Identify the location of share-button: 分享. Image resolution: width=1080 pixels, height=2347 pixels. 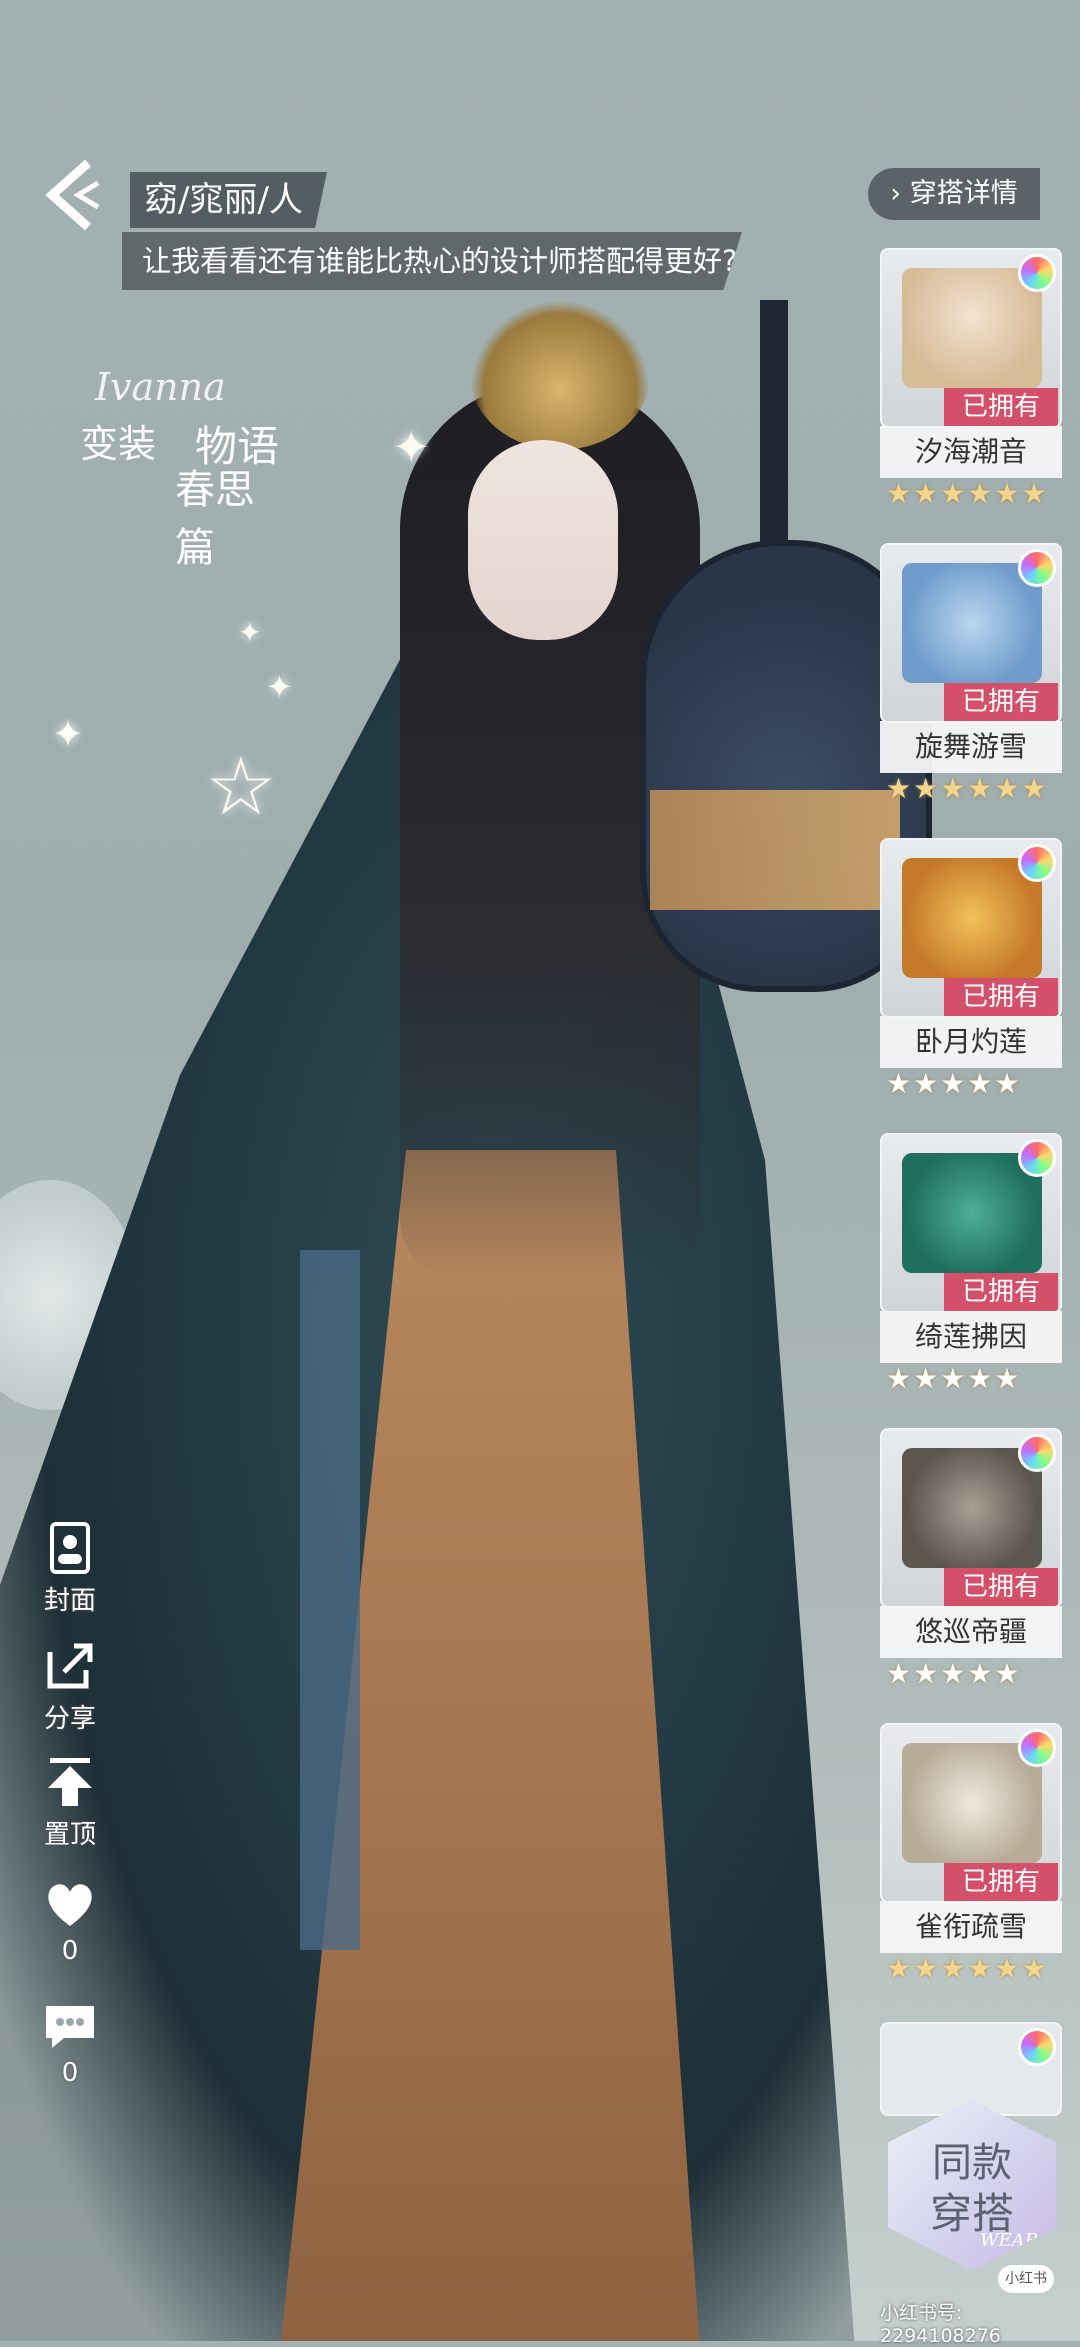
(70, 1685).